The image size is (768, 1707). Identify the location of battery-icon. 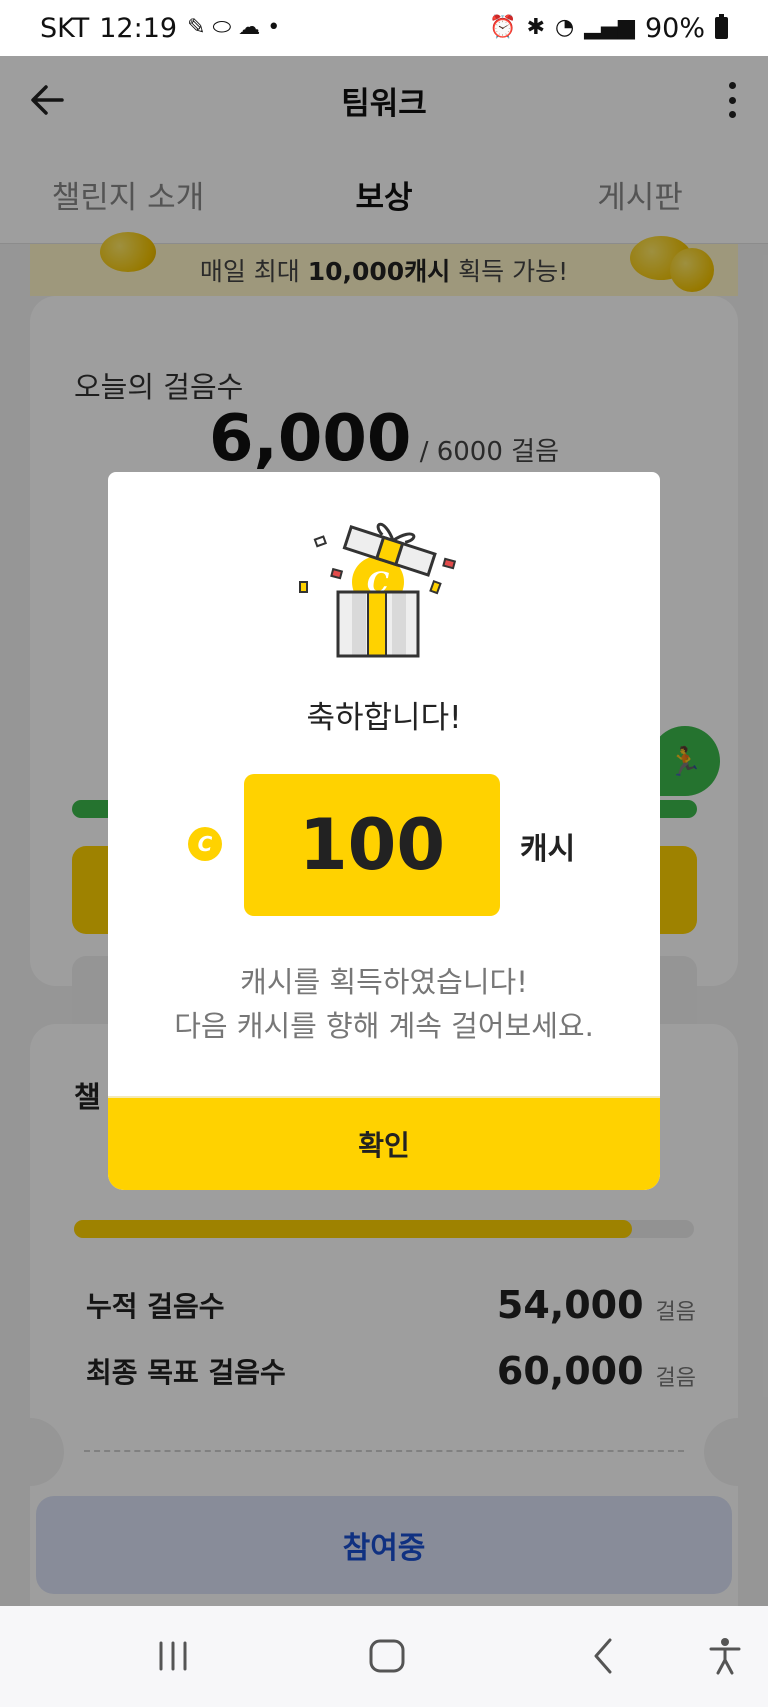
(721, 26).